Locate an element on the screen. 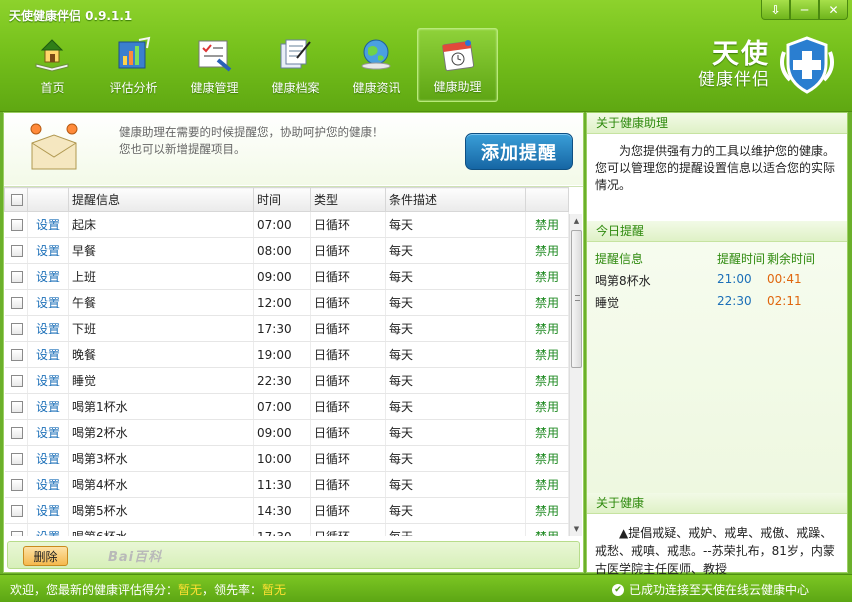 The width and height of the screenshot is (852, 602). table-row: 设置 晚餐 19:00 日循环 每天 禁用 is located at coordinates (286, 354).